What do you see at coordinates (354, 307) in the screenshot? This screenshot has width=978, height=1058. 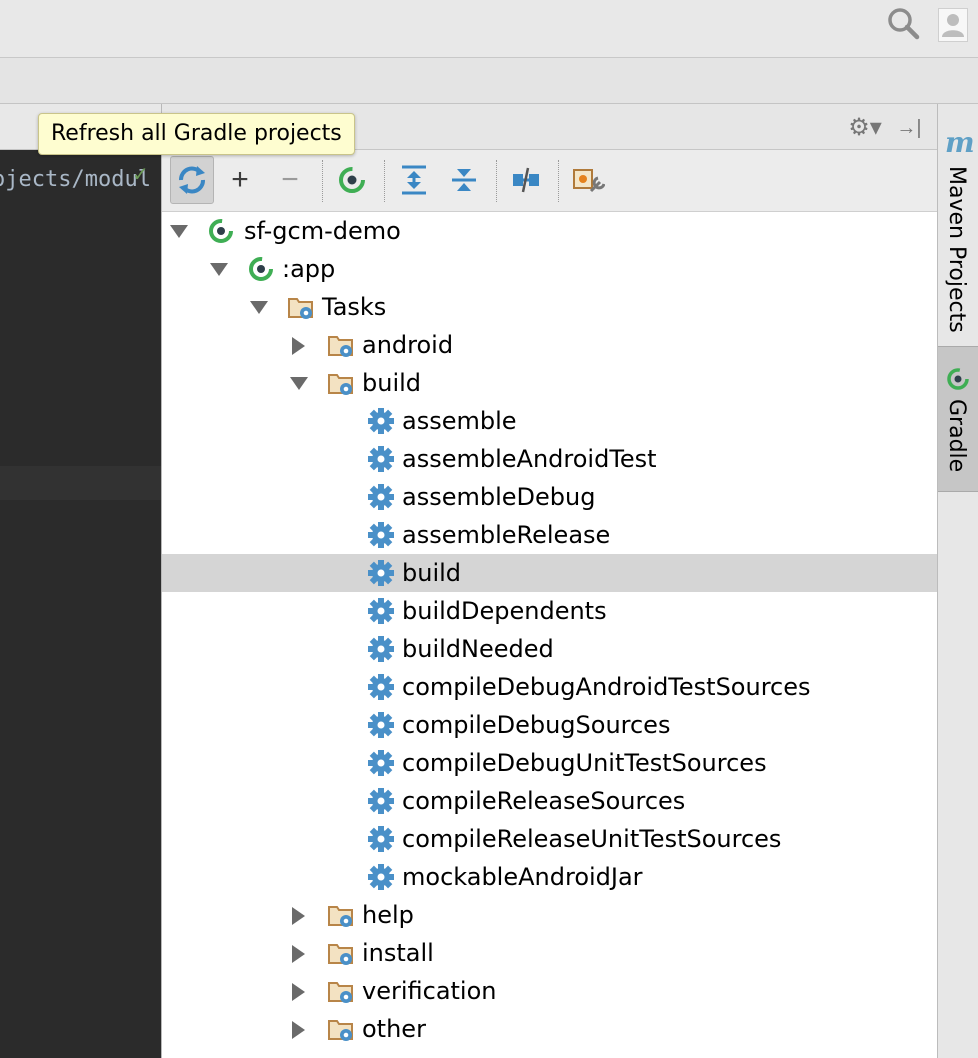 I see `node-label: Tasks` at bounding box center [354, 307].